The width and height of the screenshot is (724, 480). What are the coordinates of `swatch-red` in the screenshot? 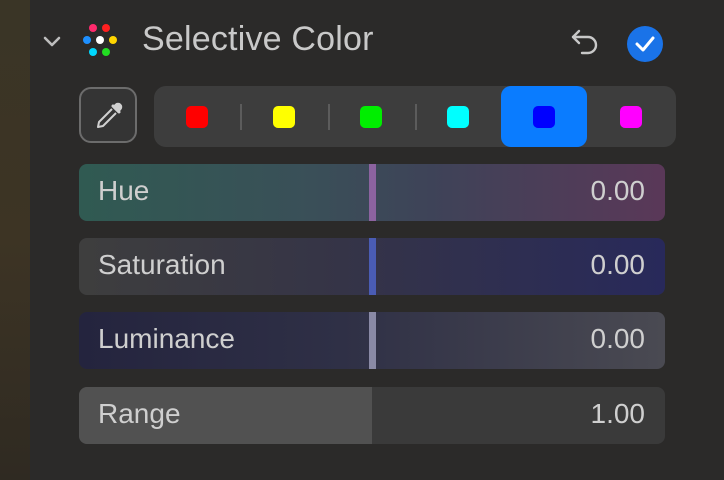 It's located at (197, 116).